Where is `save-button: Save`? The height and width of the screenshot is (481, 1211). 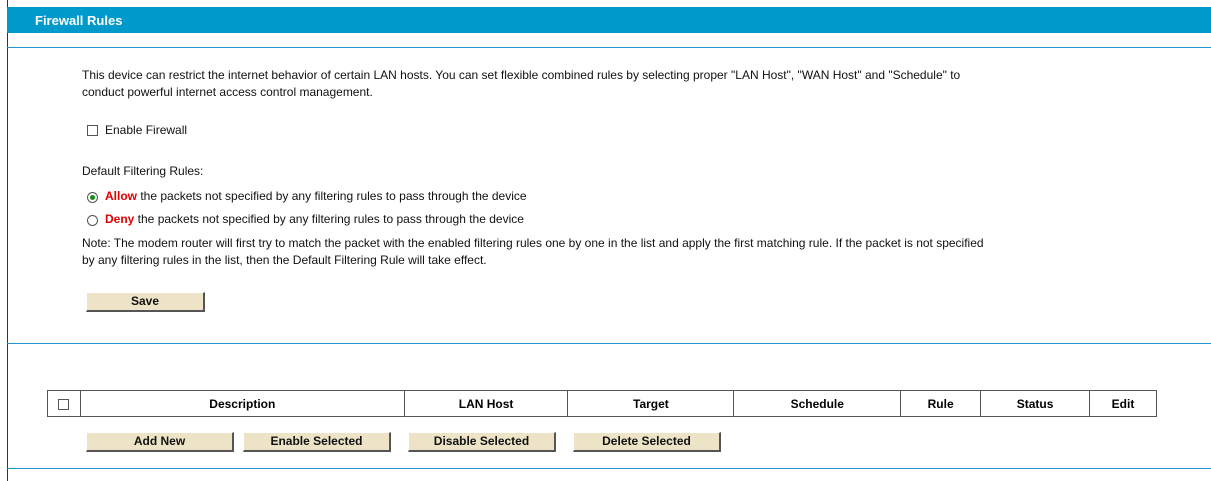
save-button: Save is located at coordinates (145, 302).